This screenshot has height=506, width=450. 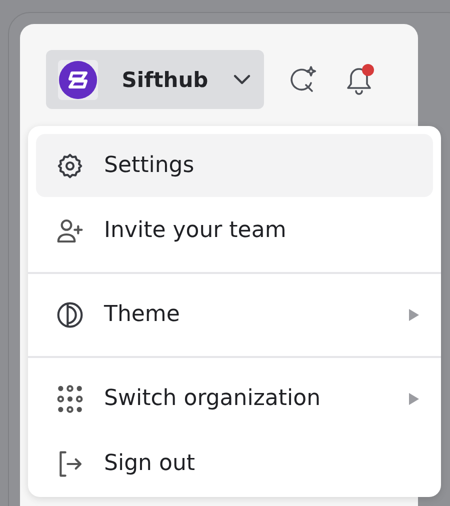 I want to click on workspace-button: Sifthub, so click(x=155, y=79).